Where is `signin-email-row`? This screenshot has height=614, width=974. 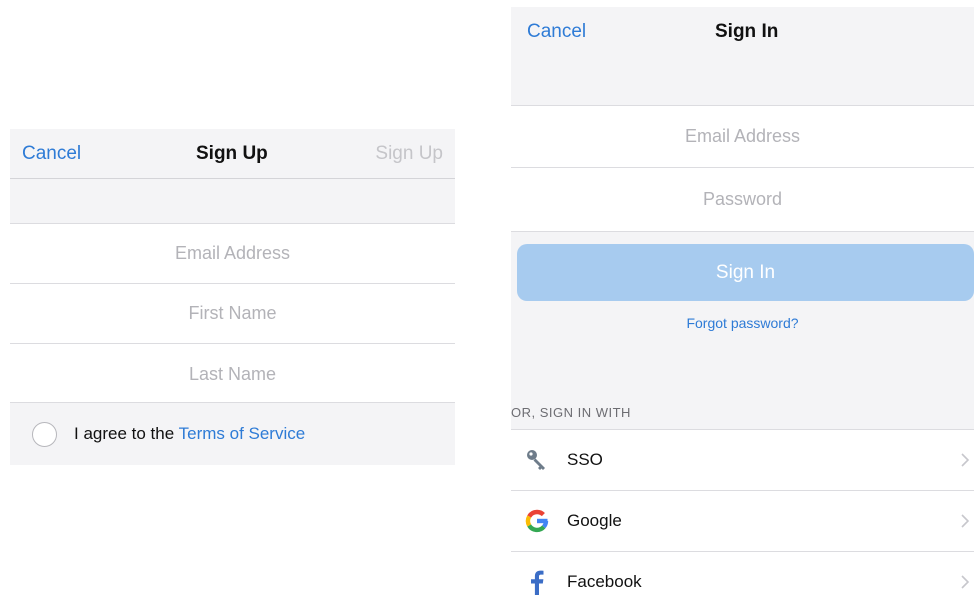 signin-email-row is located at coordinates (742, 137).